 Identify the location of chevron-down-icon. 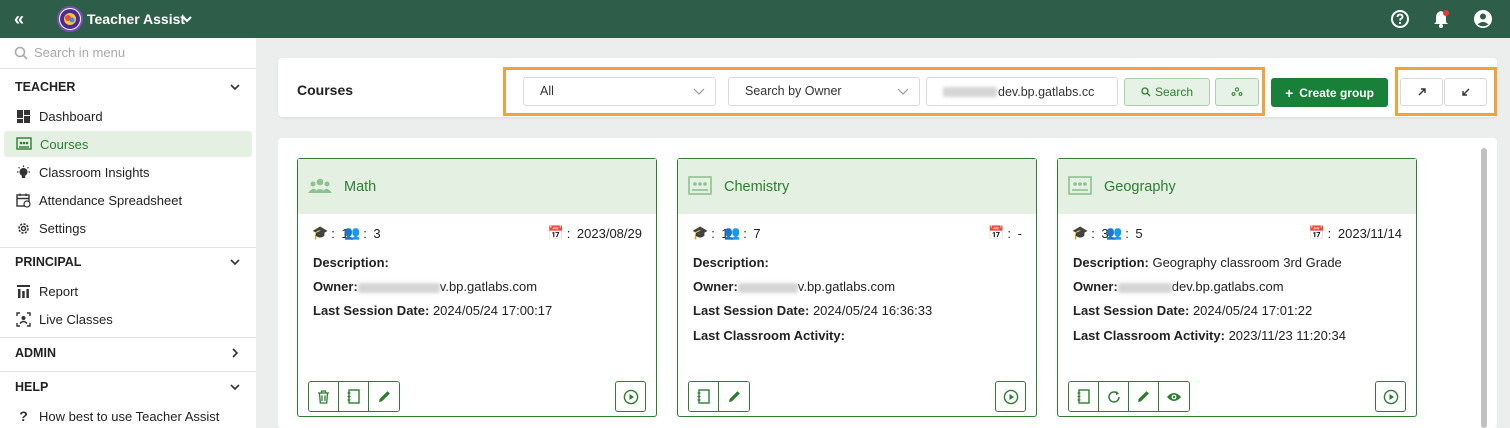
(699, 91).